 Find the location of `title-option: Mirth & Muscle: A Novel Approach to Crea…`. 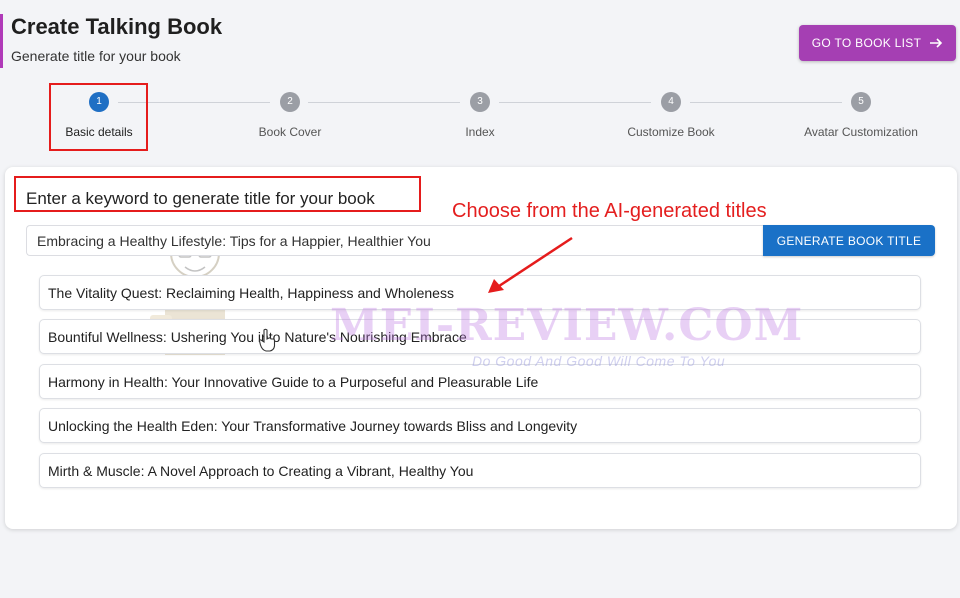

title-option: Mirth & Muscle: A Novel Approach to Crea… is located at coordinates (480, 470).